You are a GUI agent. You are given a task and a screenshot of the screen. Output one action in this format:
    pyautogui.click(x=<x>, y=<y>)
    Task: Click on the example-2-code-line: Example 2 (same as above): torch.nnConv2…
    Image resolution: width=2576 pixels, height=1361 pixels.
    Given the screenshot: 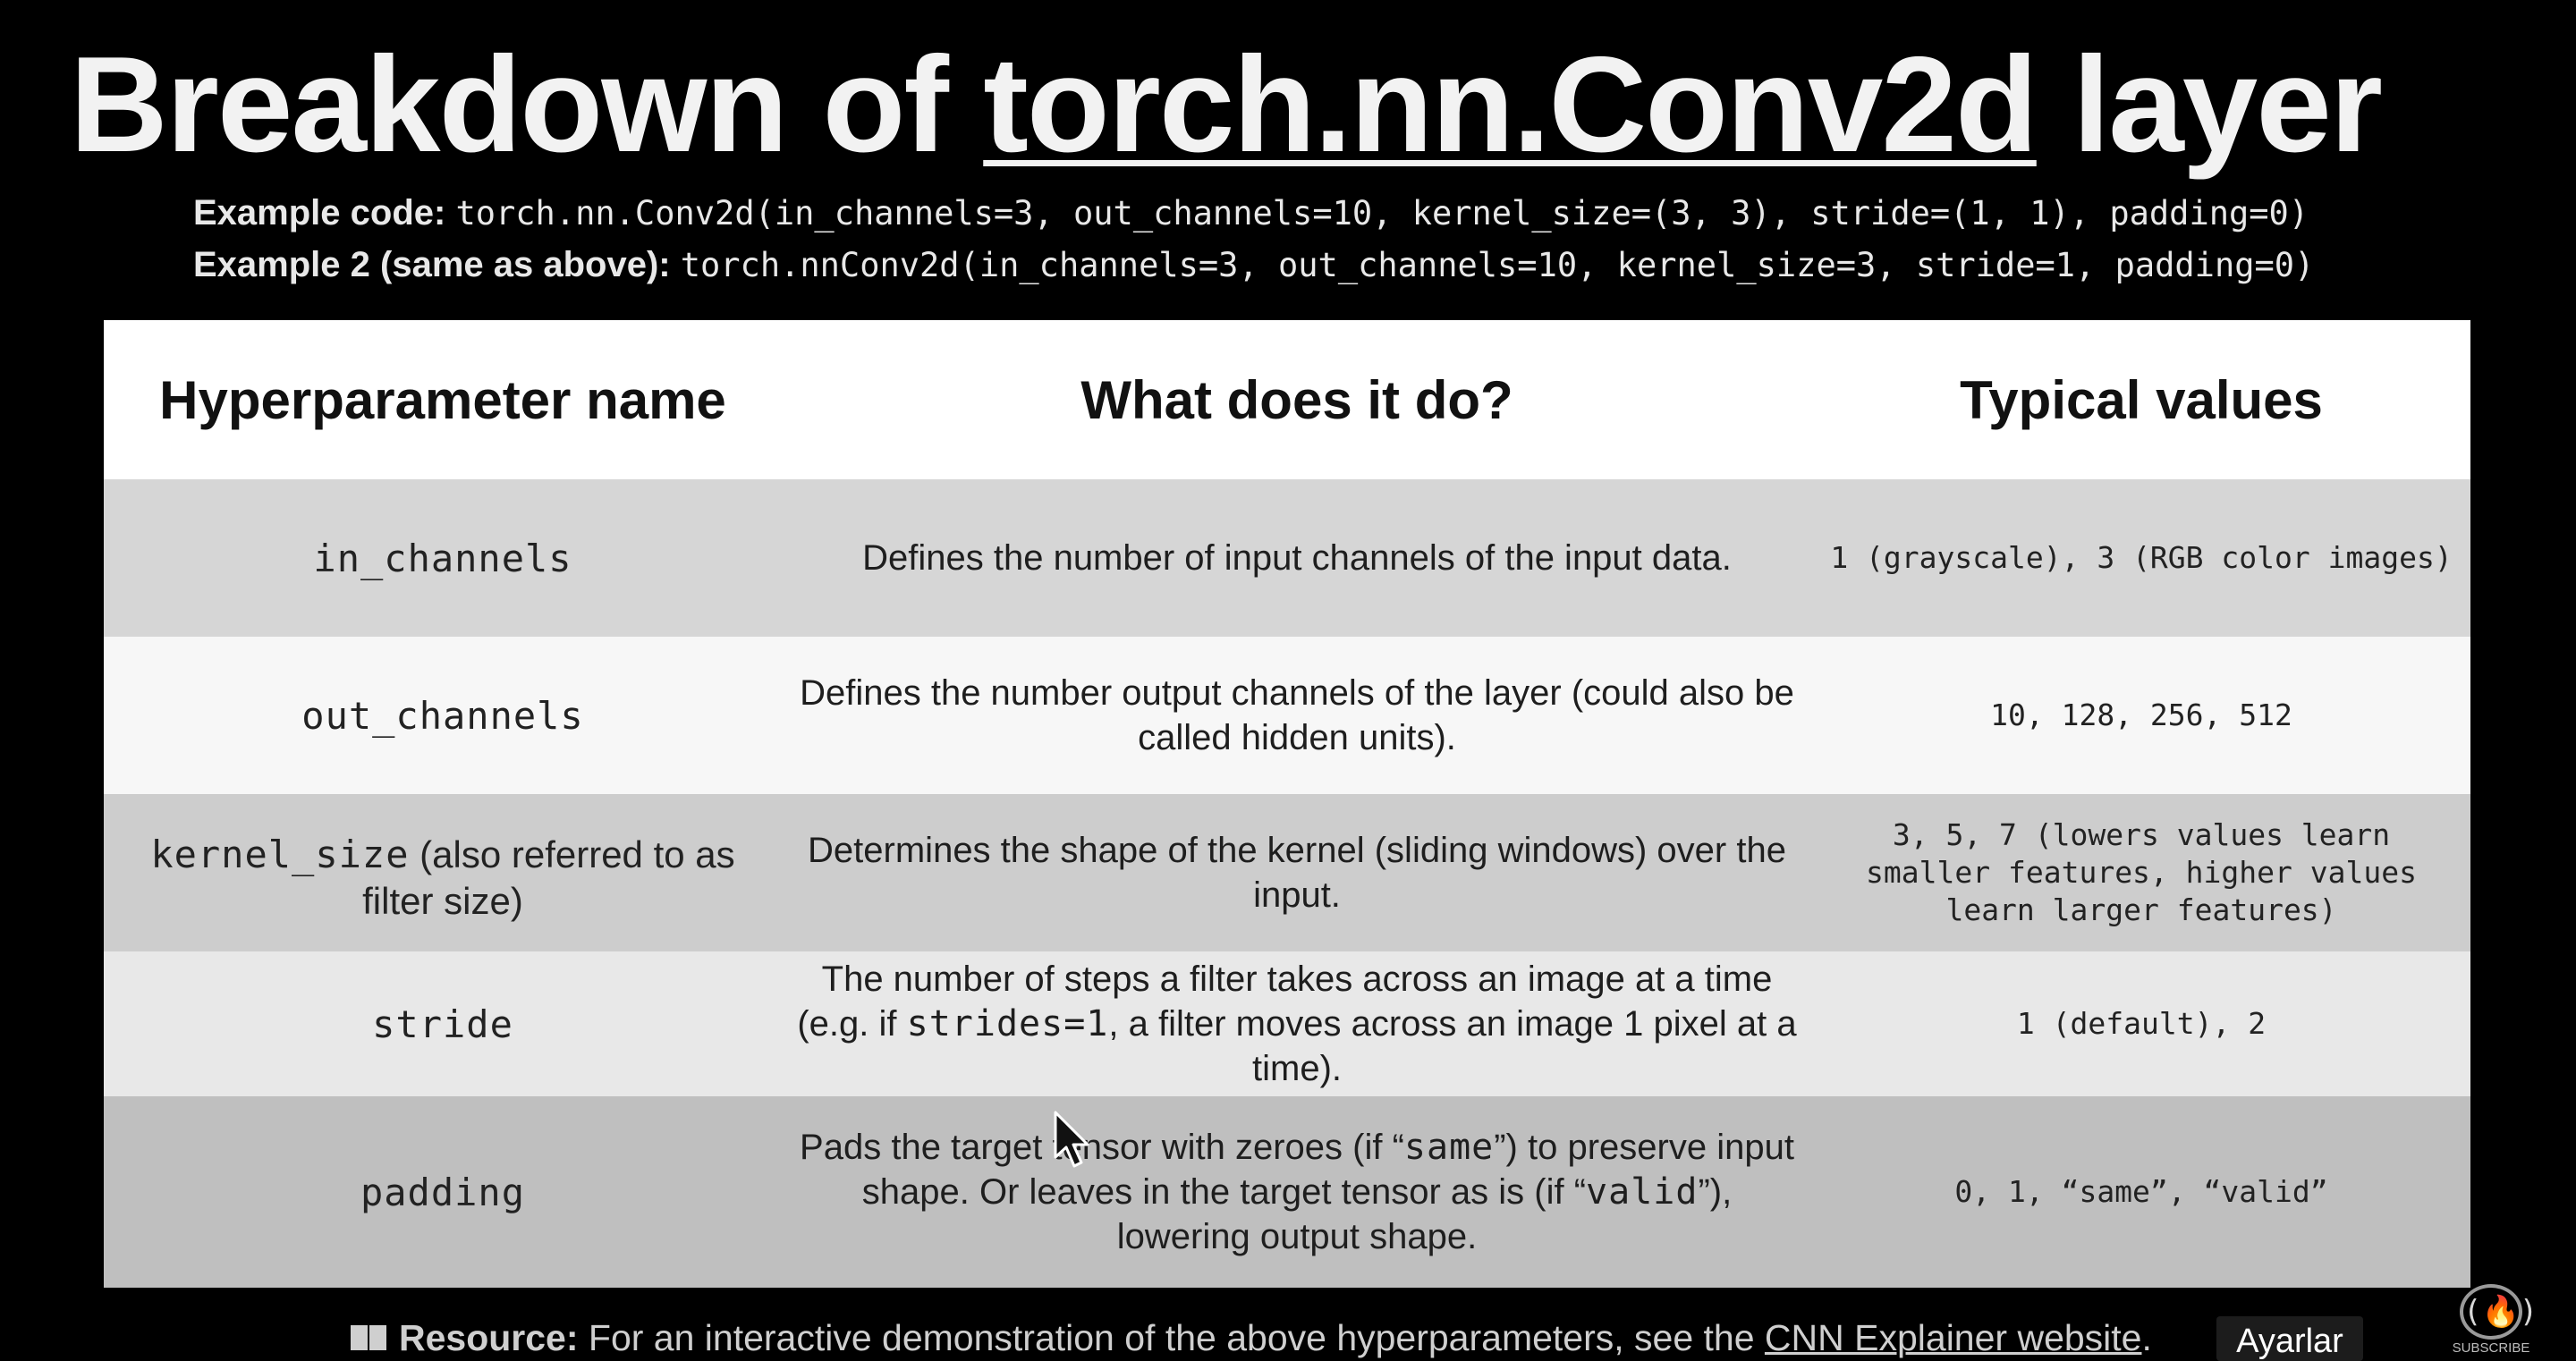 What is the action you would take?
    pyautogui.click(x=1253, y=264)
    